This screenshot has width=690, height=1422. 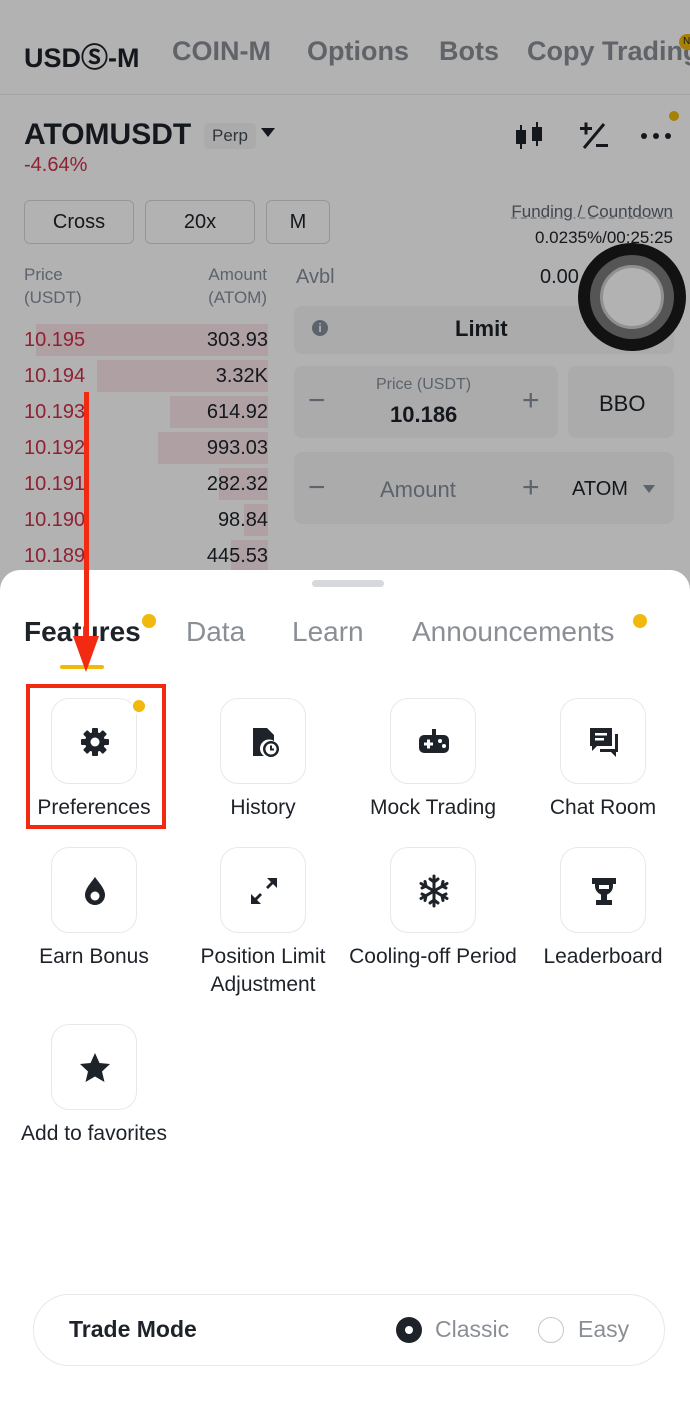 What do you see at coordinates (409, 1330) in the screenshot?
I see `classic-radio` at bounding box center [409, 1330].